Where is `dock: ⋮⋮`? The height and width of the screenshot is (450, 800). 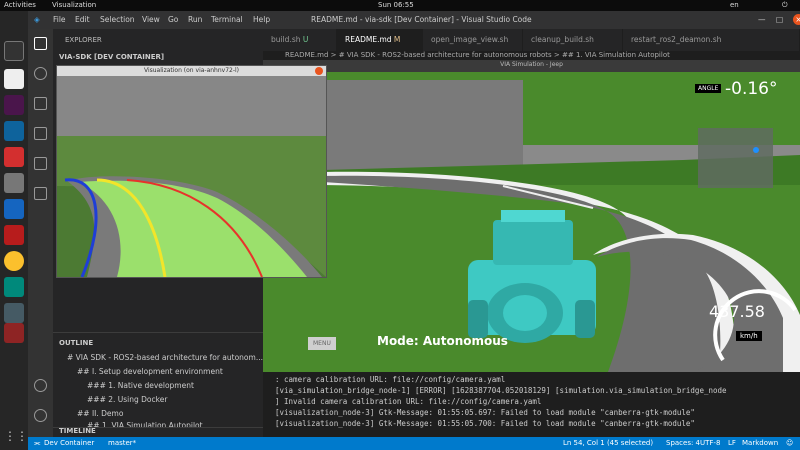 dock: ⋮⋮ is located at coordinates (14, 230).